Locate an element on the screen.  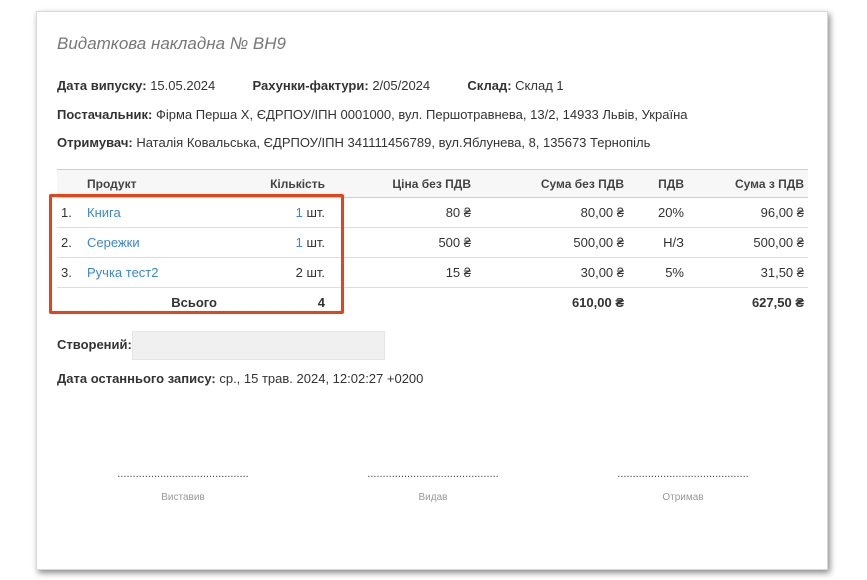
total-label: Всього is located at coordinates (194, 302).